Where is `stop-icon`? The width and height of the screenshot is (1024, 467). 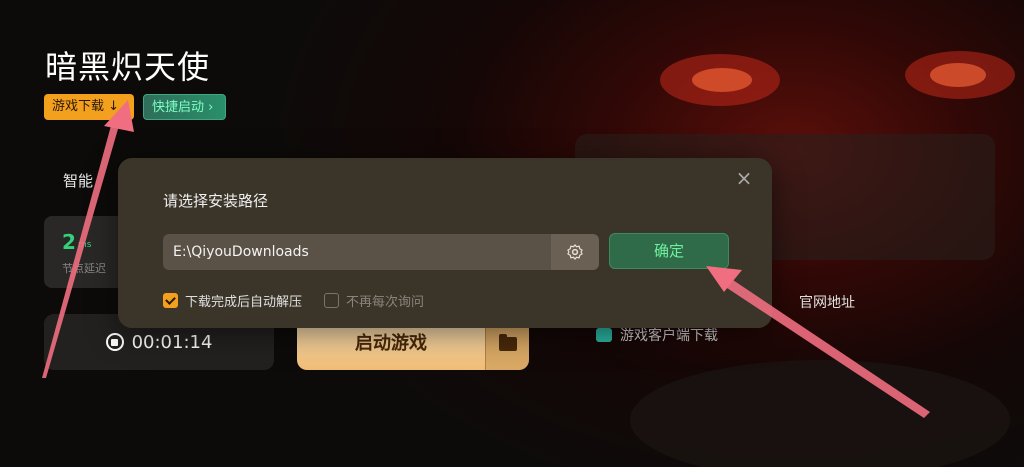
stop-icon is located at coordinates (114, 342).